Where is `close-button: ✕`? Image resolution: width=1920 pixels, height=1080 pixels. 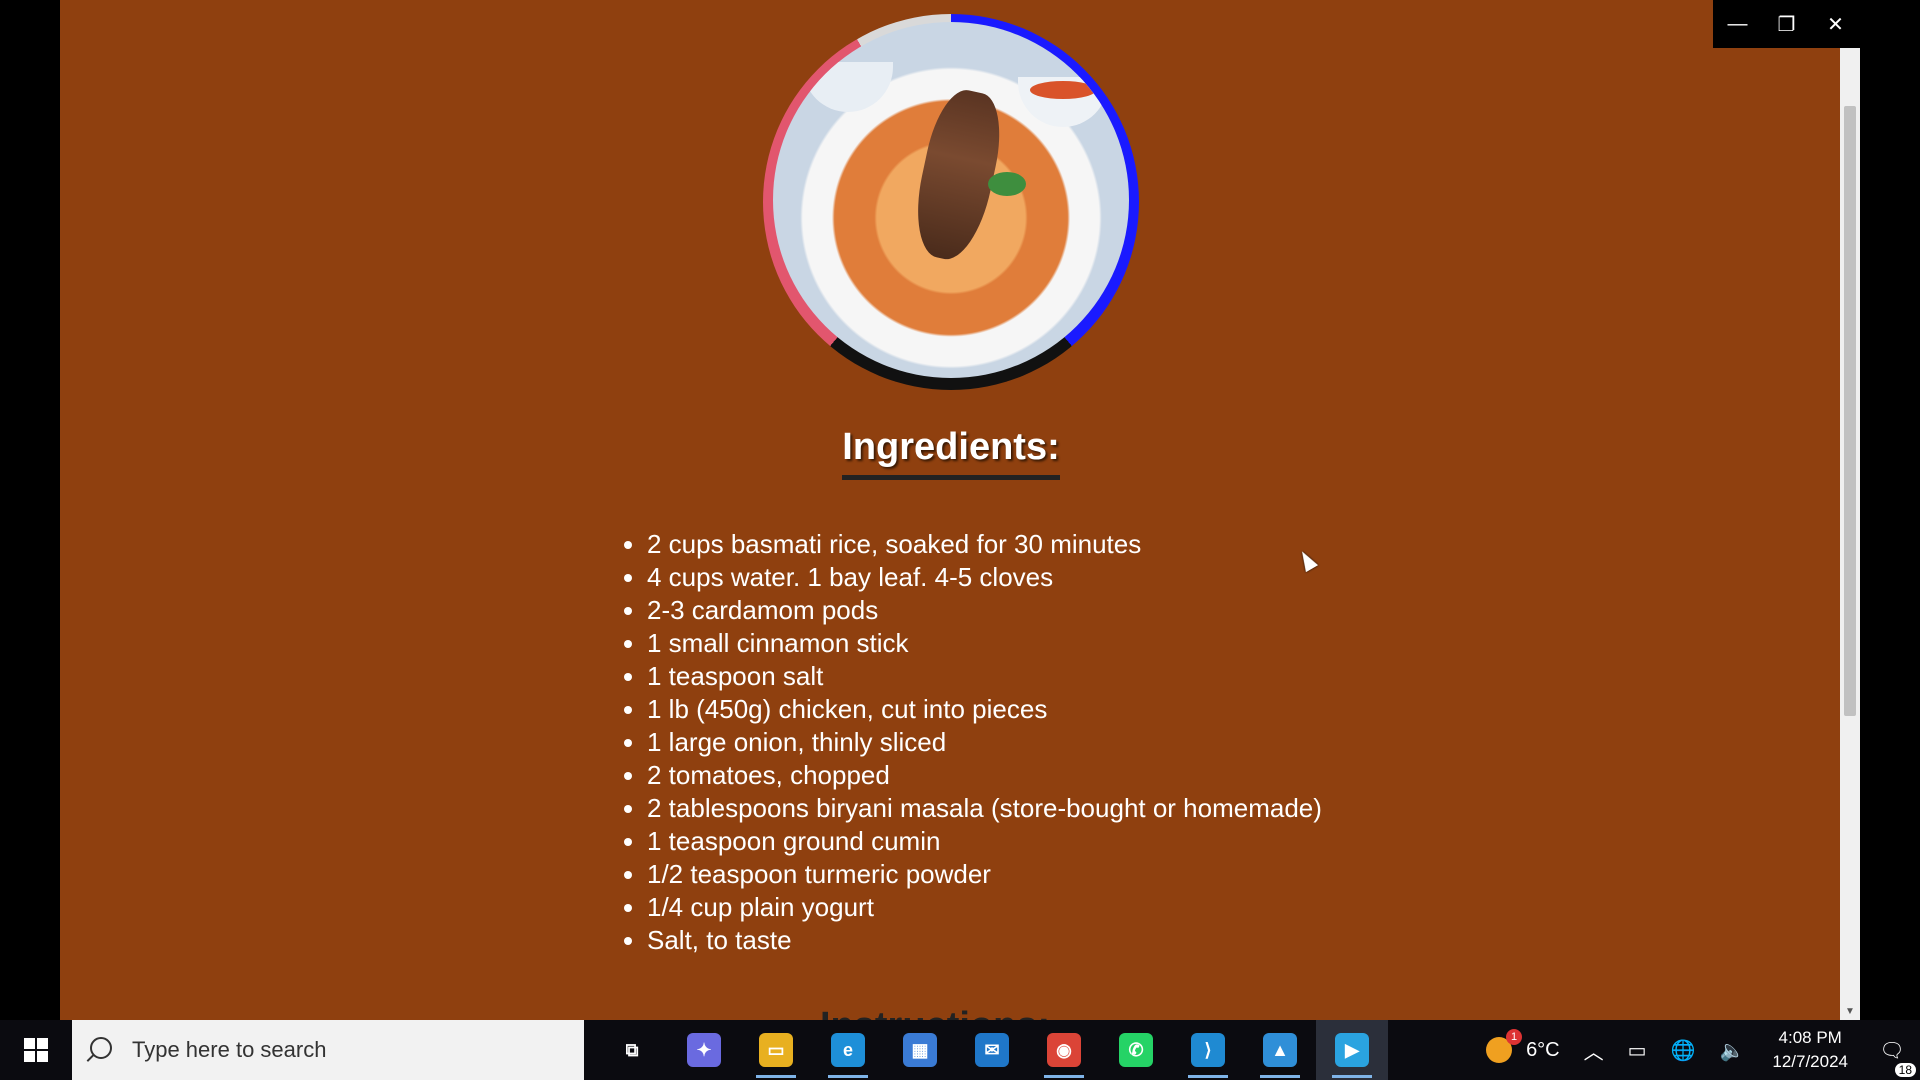
close-button: ✕ is located at coordinates (1835, 24).